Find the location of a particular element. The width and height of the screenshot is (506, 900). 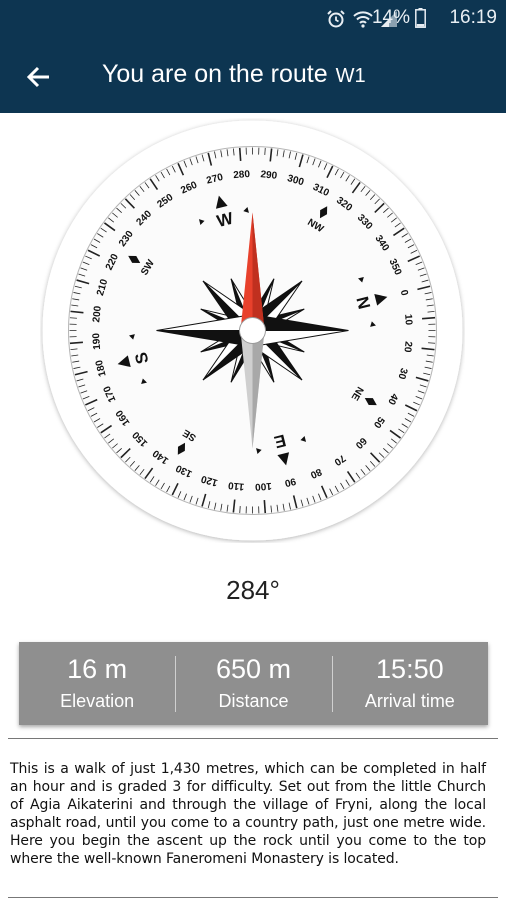

divider-top is located at coordinates (253, 738).